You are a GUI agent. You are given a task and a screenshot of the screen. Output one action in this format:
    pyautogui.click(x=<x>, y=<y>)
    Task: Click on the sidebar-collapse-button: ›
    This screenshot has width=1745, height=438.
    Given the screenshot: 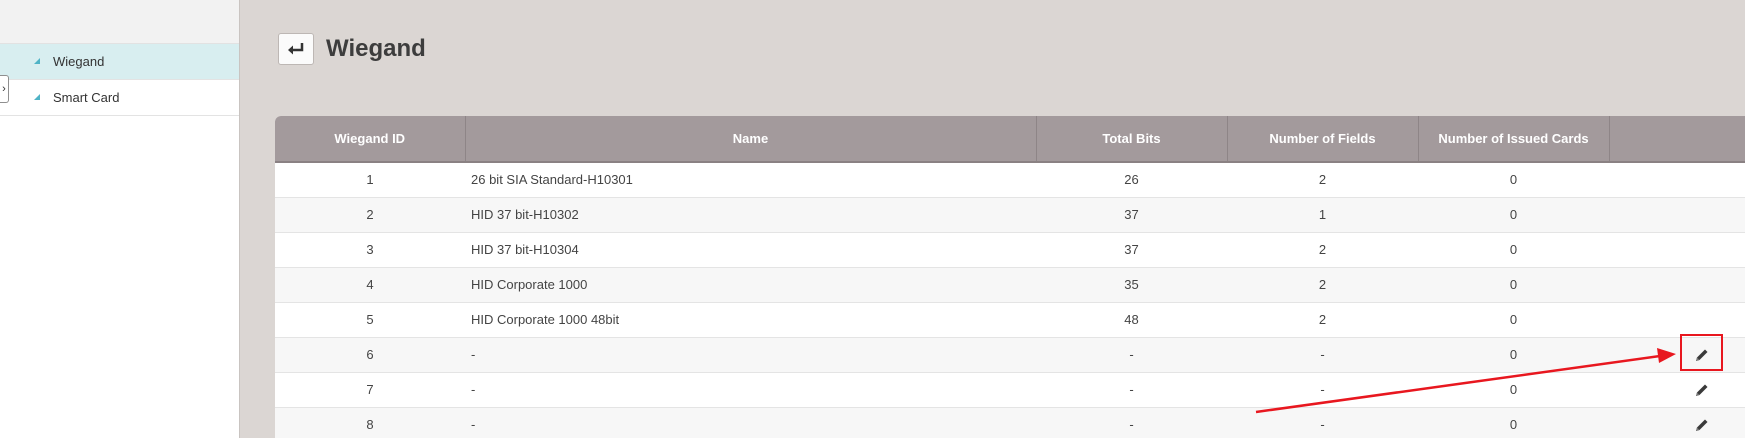 What is the action you would take?
    pyautogui.click(x=4, y=89)
    